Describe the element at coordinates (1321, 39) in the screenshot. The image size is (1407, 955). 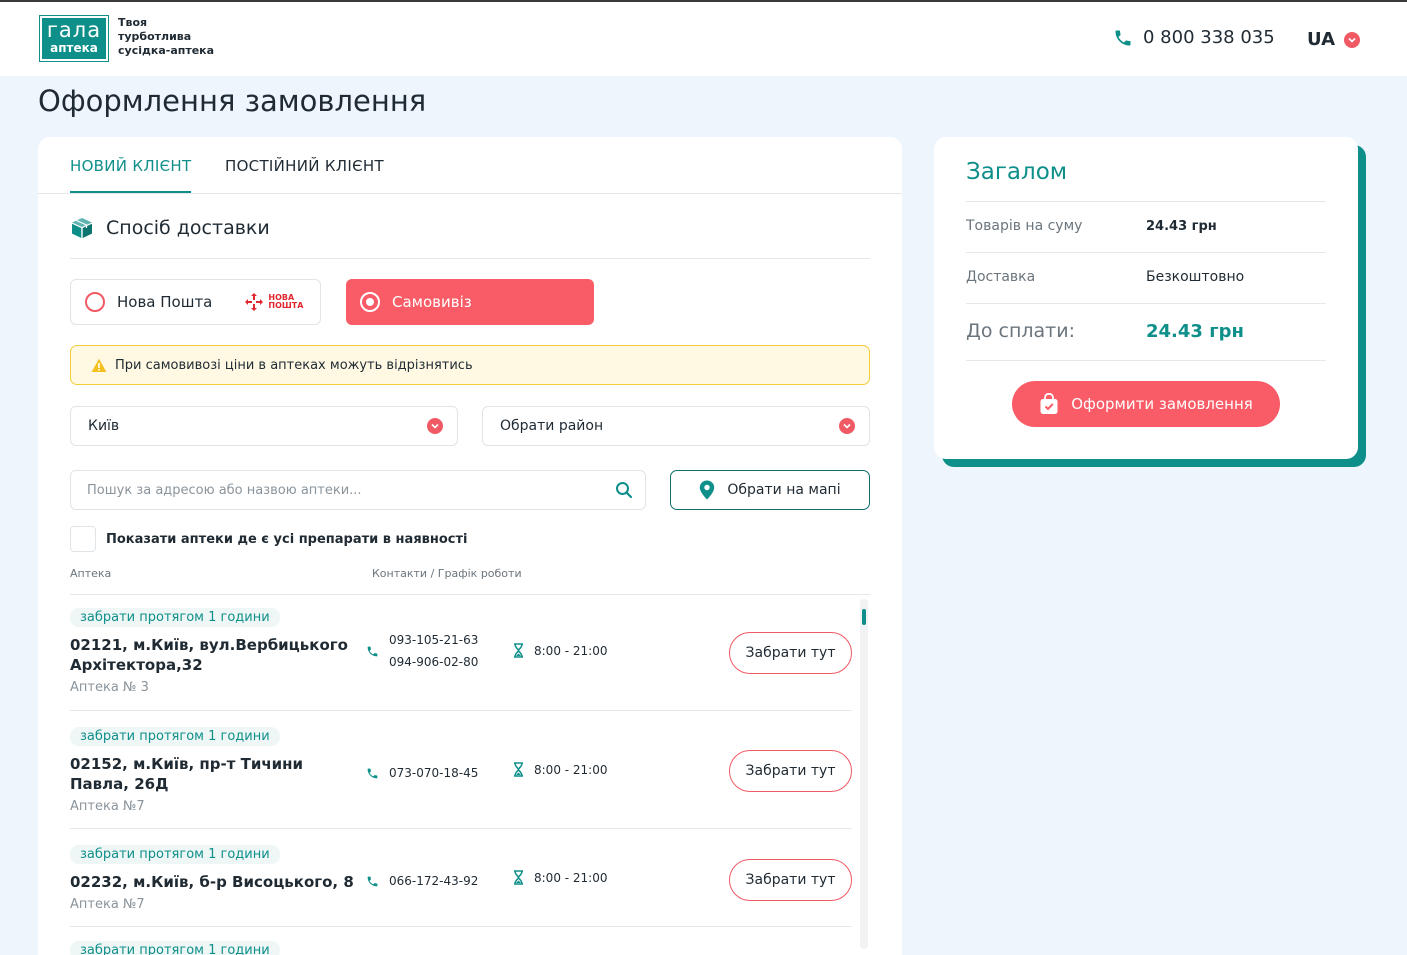
I see `language-label: UA` at that location.